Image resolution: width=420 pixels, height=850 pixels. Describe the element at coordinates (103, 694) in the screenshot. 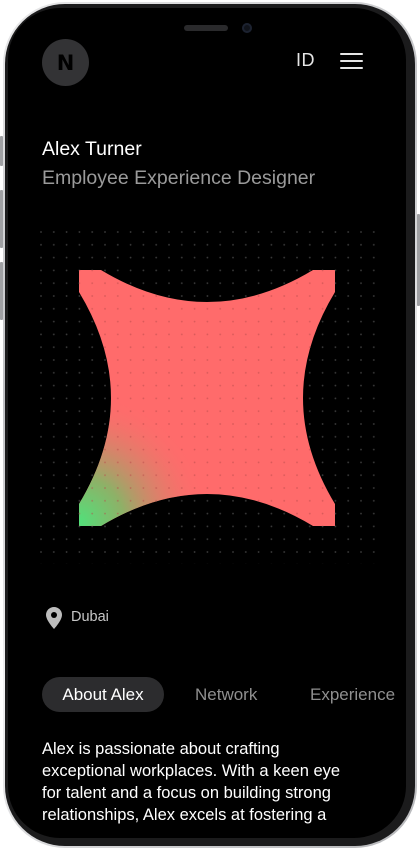

I see `tab-about: About Alex` at that location.